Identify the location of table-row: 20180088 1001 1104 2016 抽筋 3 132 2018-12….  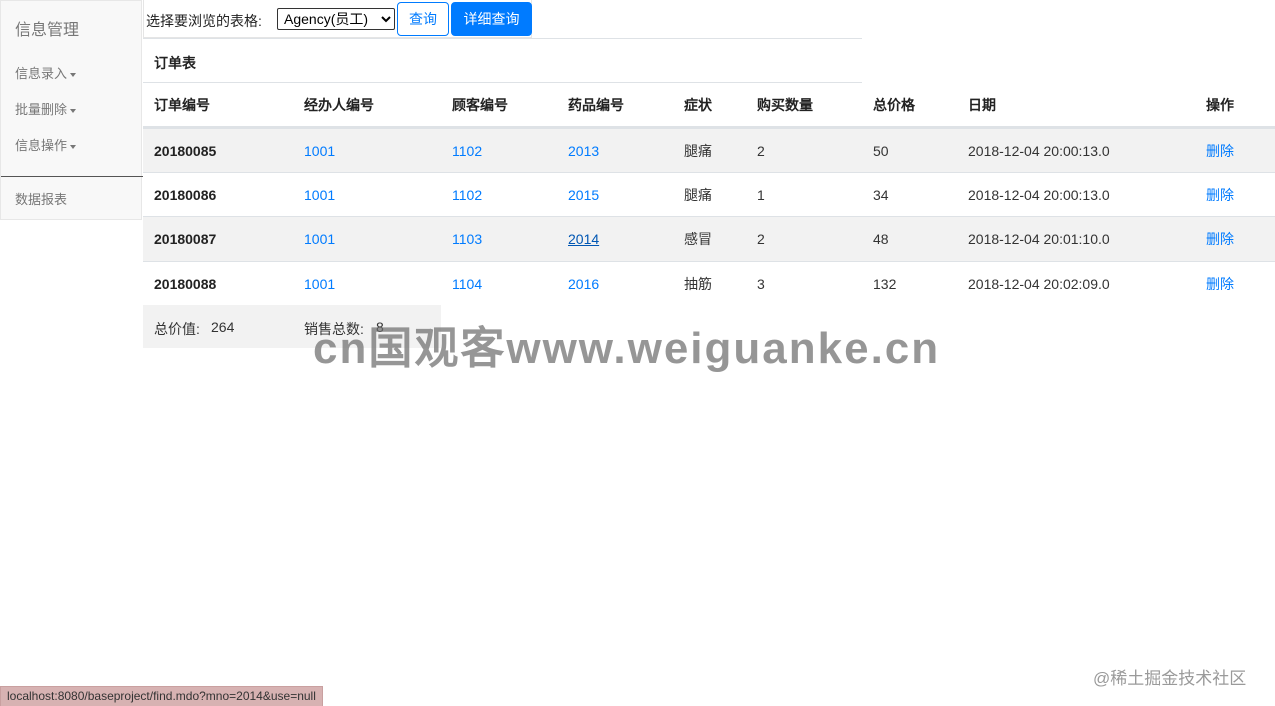
(709, 283).